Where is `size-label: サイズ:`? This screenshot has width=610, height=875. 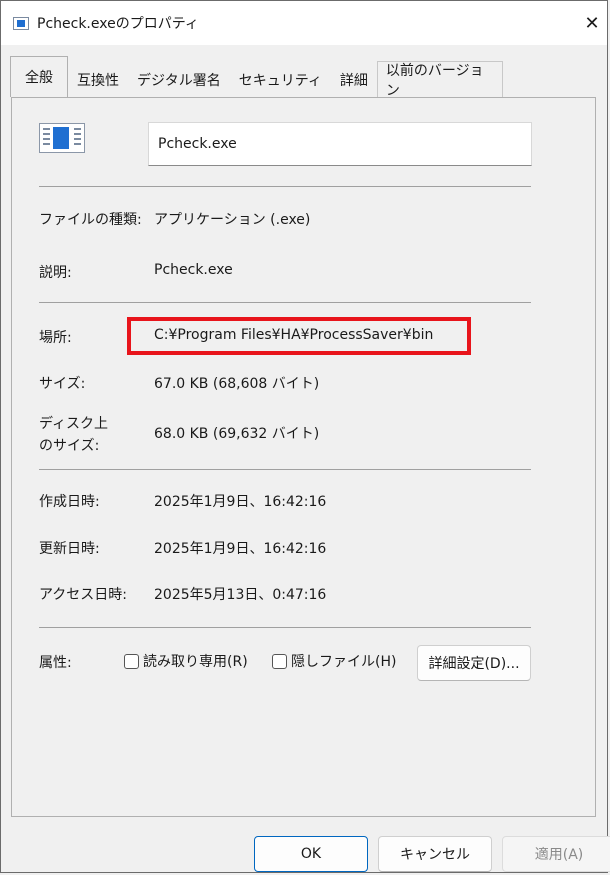 size-label: サイズ: is located at coordinates (62, 384).